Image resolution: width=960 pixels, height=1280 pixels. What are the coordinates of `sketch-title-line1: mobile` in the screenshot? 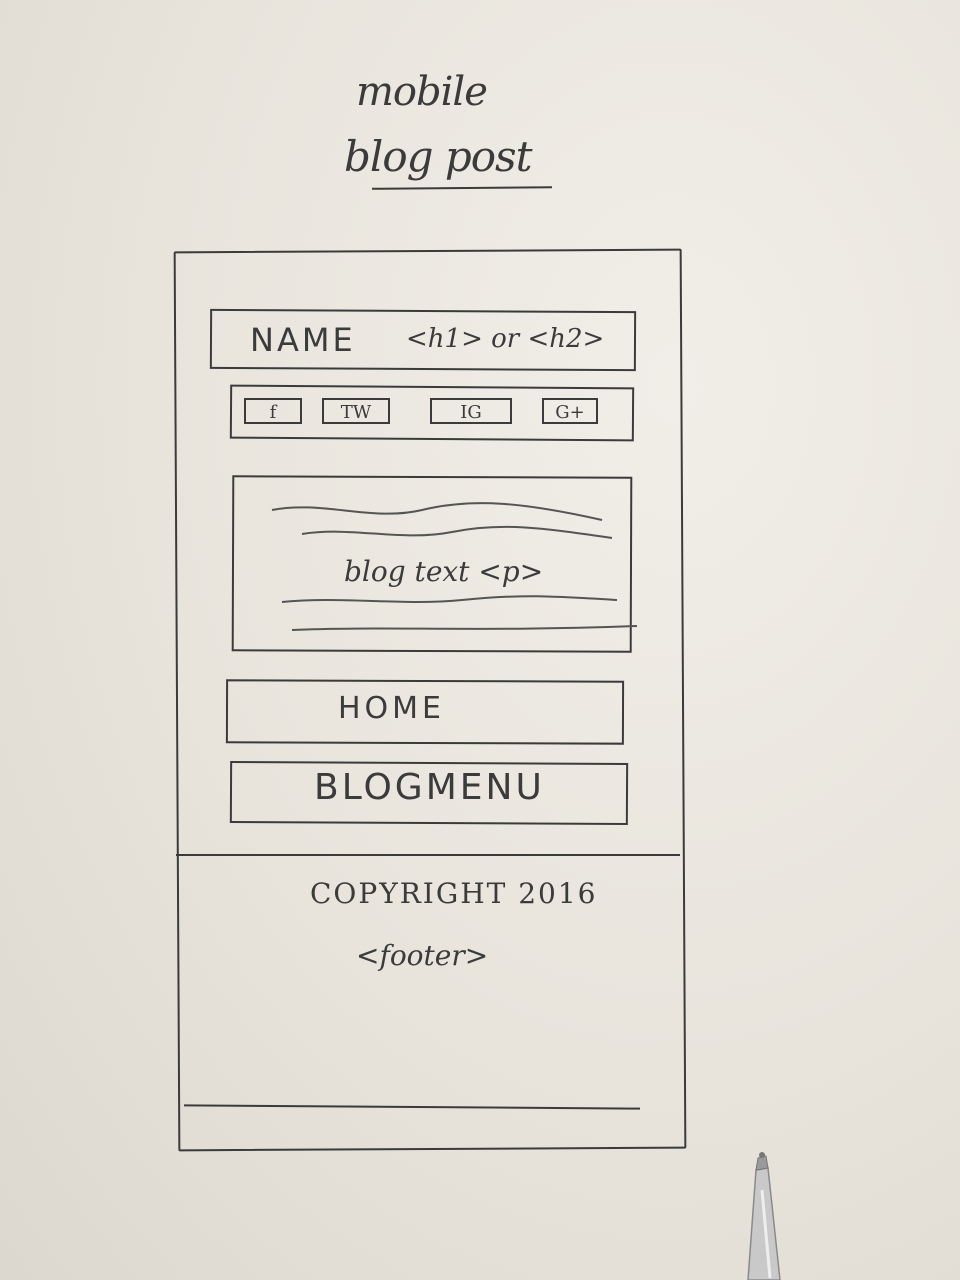 It's located at (422, 92).